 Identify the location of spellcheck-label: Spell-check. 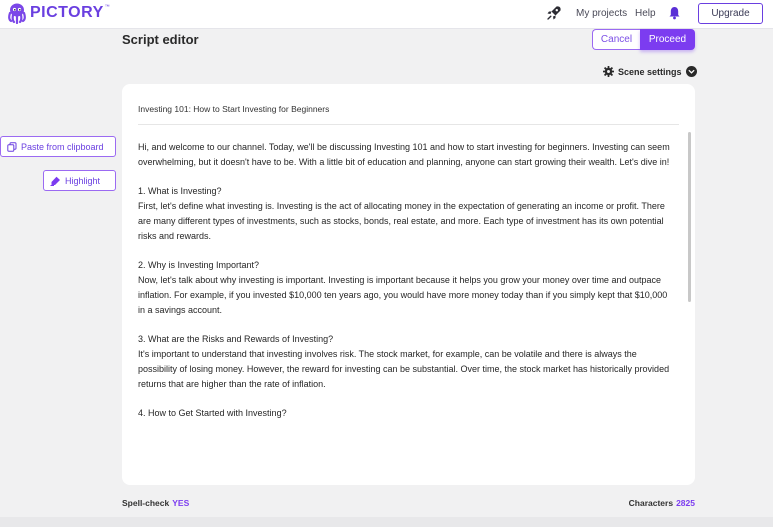
(146, 503).